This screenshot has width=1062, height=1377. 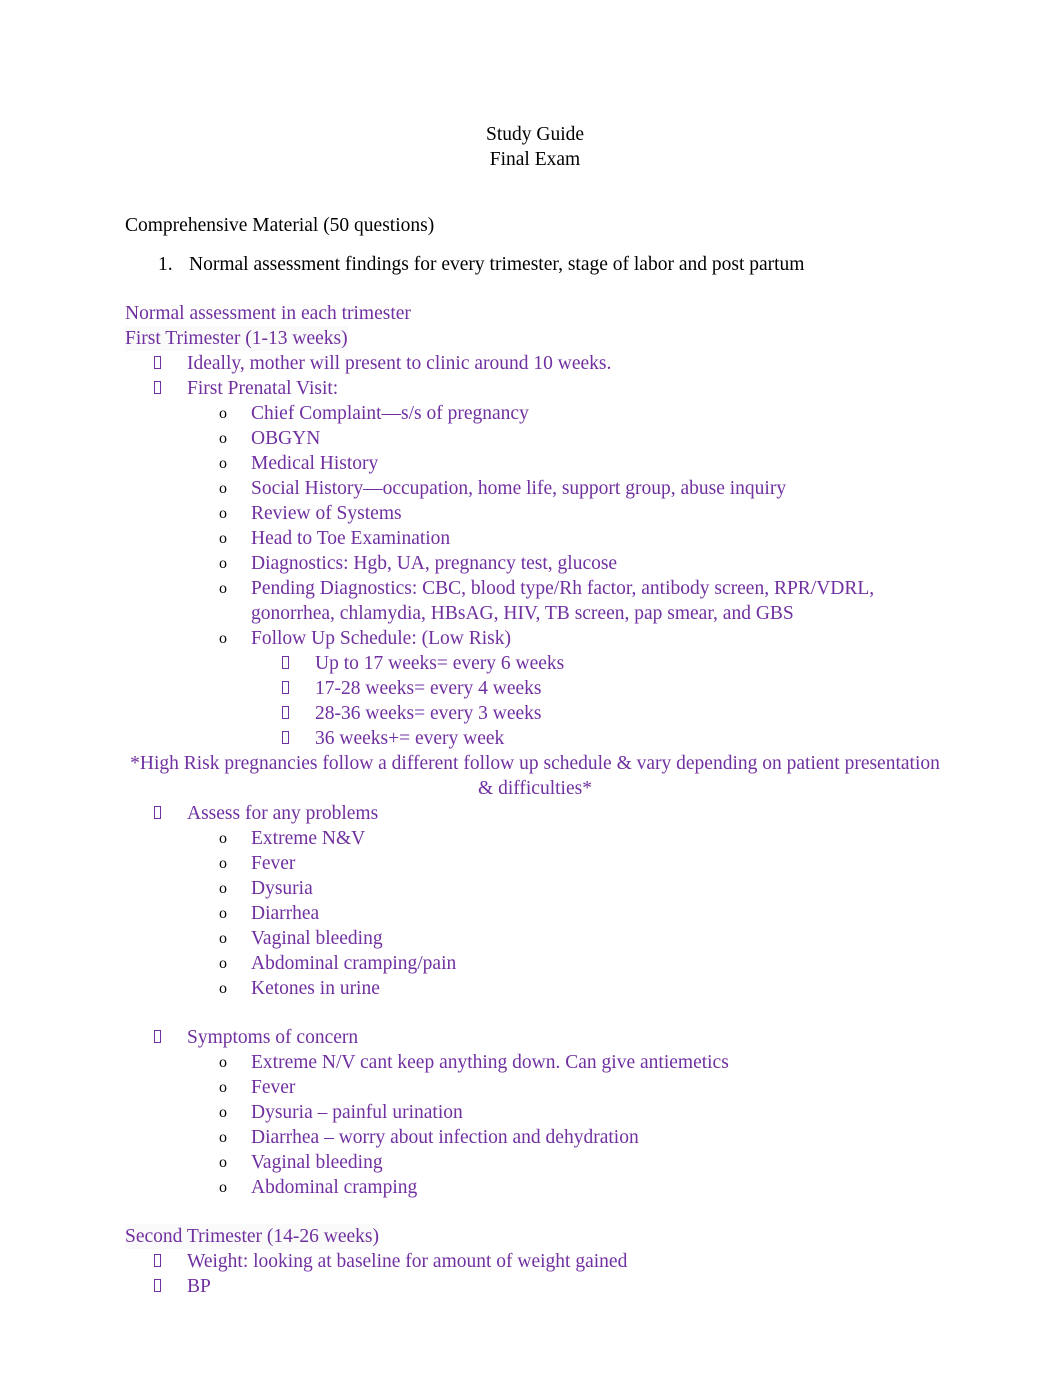 I want to click on list-item-label: First Prenatal Visit:, so click(x=263, y=388).